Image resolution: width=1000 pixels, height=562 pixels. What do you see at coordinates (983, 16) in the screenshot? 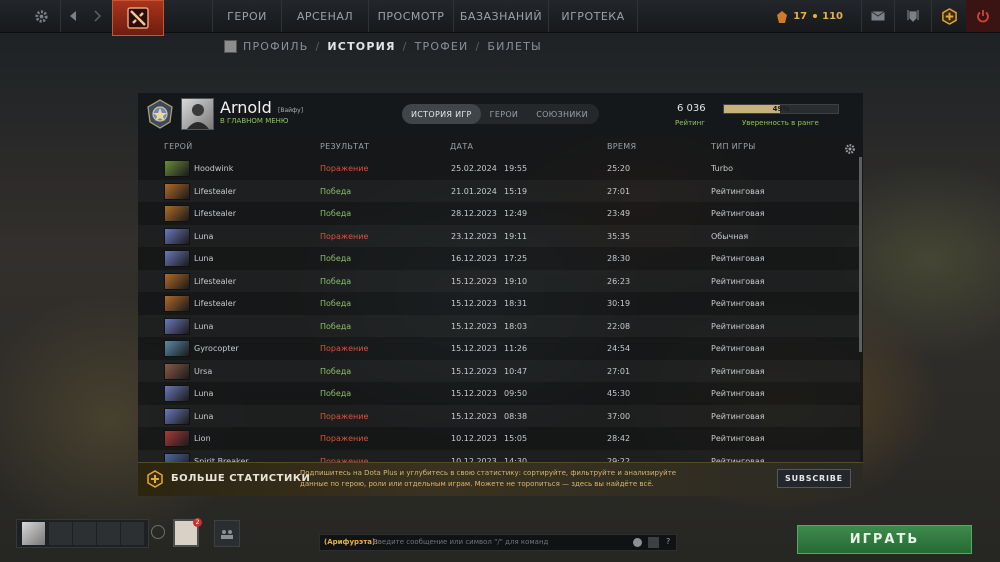
I see `power-icon` at bounding box center [983, 16].